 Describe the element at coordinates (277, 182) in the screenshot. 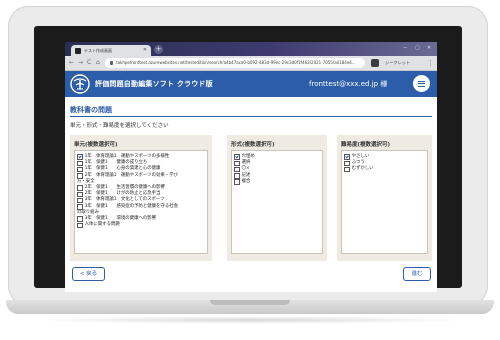

I see `format-option: 複合` at that location.